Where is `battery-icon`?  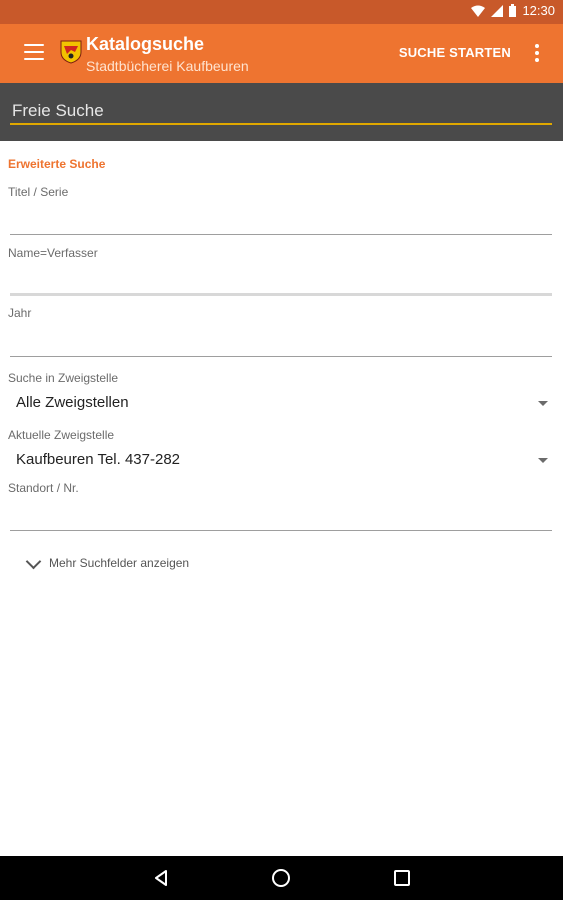 battery-icon is located at coordinates (513, 10).